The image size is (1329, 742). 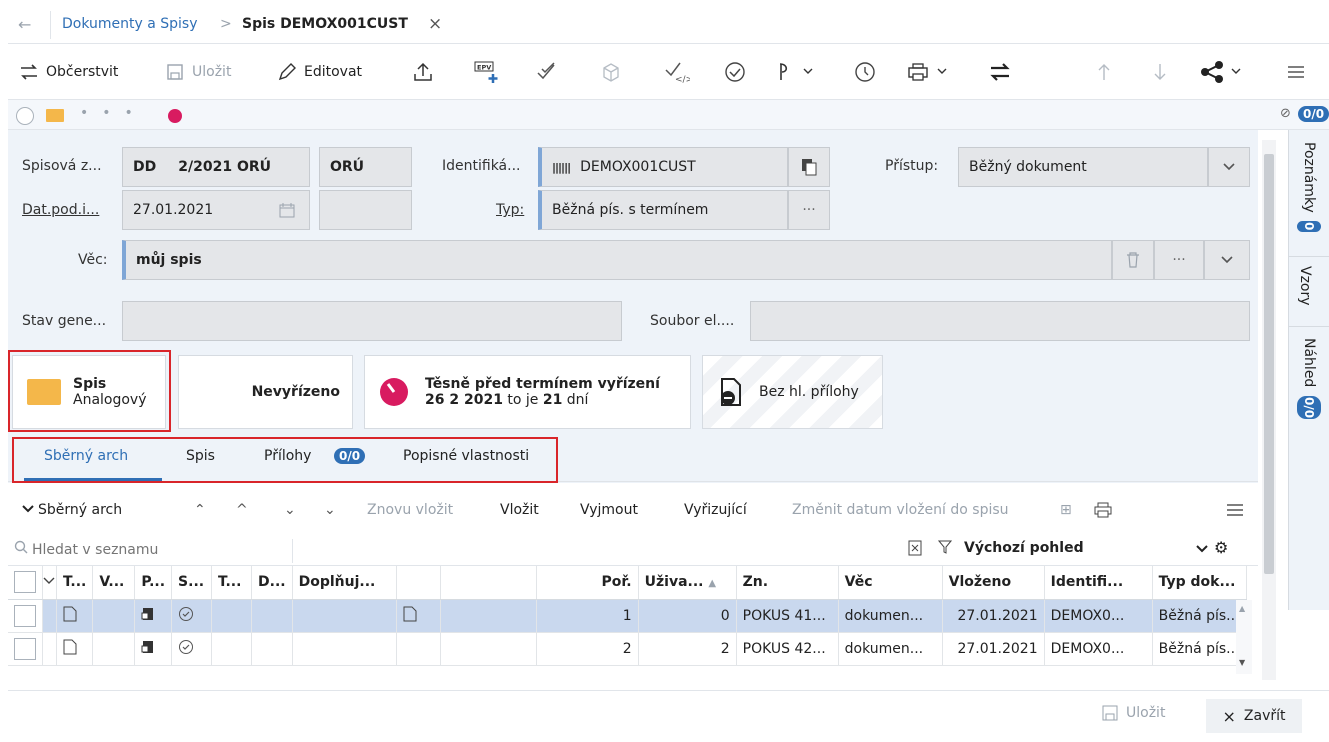 I want to click on header-chevron-icon, so click(x=49, y=583).